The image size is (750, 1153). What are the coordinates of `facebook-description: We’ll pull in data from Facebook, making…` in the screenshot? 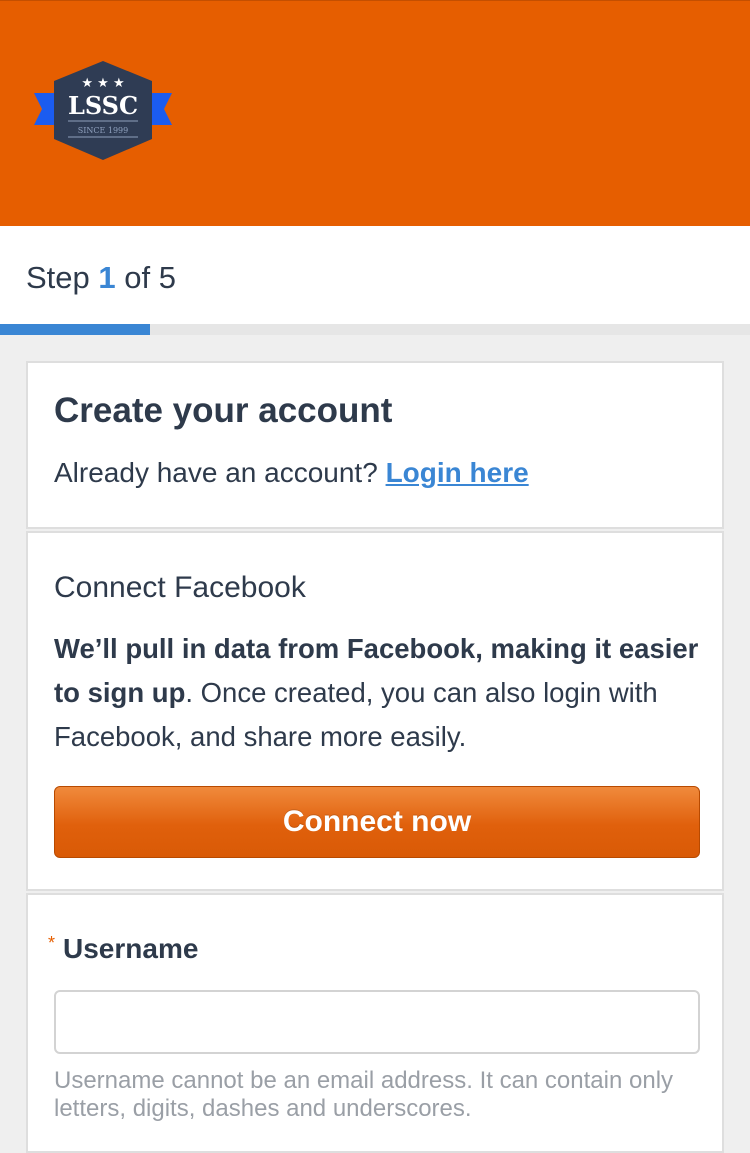 It's located at (379, 693).